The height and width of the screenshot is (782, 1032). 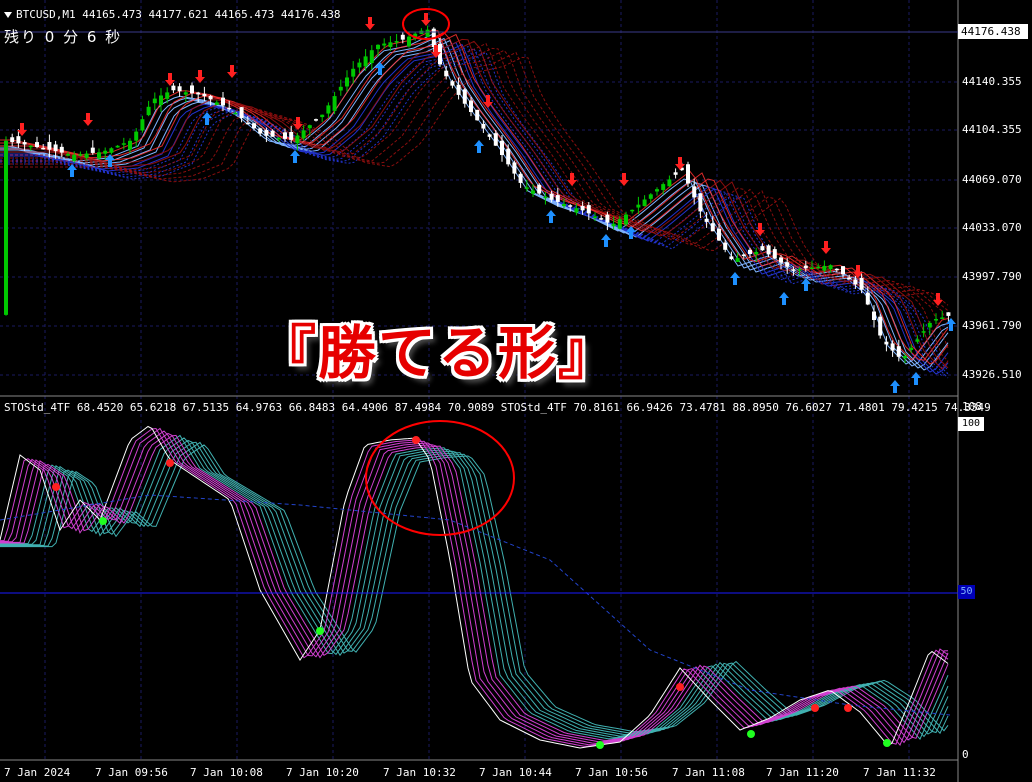 What do you see at coordinates (438, 353) in the screenshot?
I see `banner-text: 『勝てる形』` at bounding box center [438, 353].